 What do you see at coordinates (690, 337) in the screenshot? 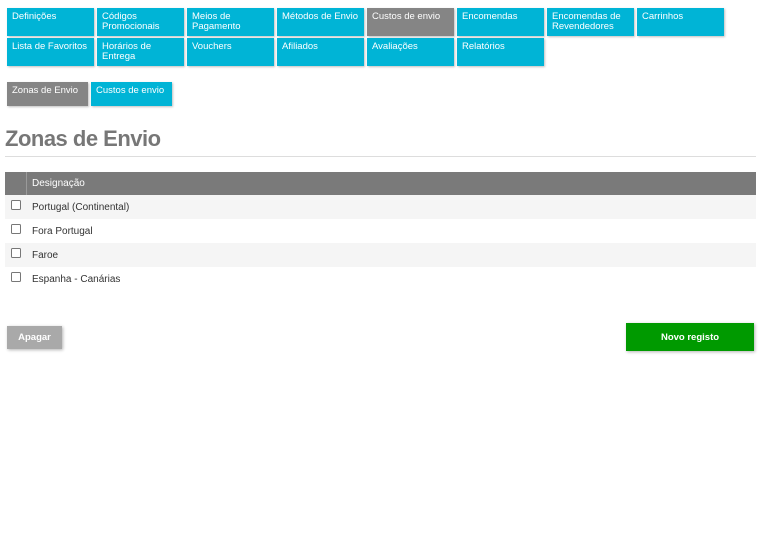
I see `new-record-button: Novo registo` at bounding box center [690, 337].